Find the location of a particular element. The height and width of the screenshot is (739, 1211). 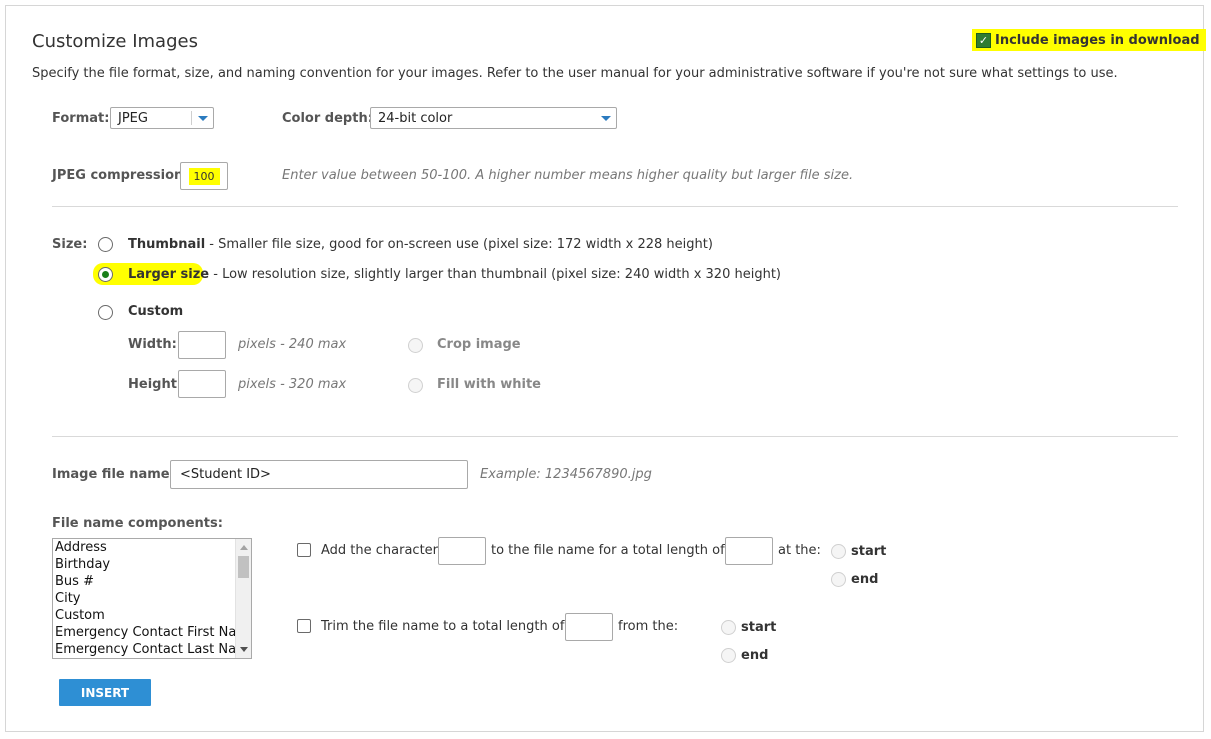

list-item: Birthday is located at coordinates (152, 564).